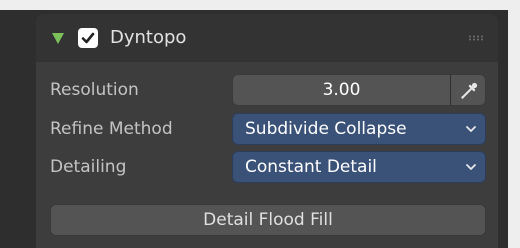 The width and height of the screenshot is (520, 248). Describe the element at coordinates (326, 129) in the screenshot. I see `refine-method-value: Subdivide Collapse` at that location.